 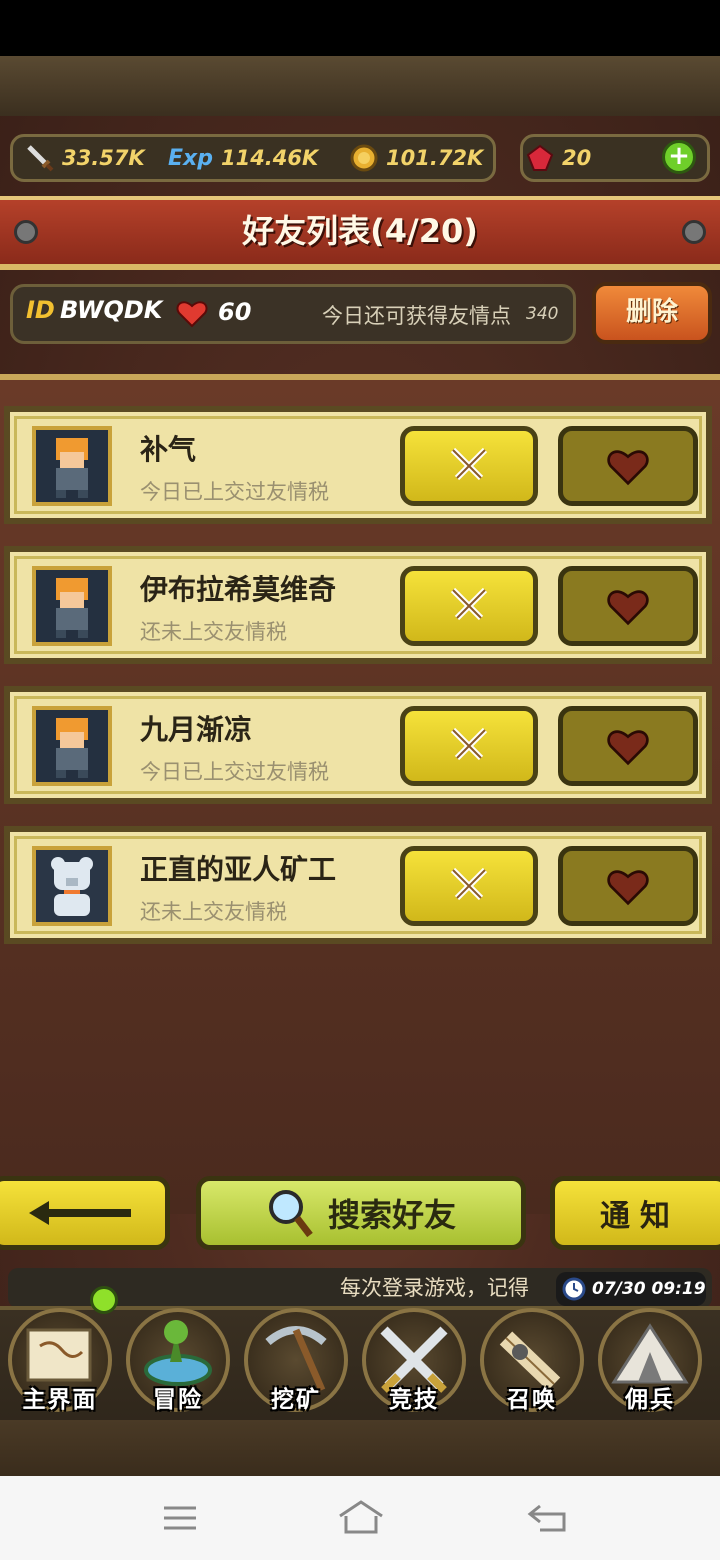 I want to click on friend-row: 补气 今日已上交过友情税, so click(x=358, y=465).